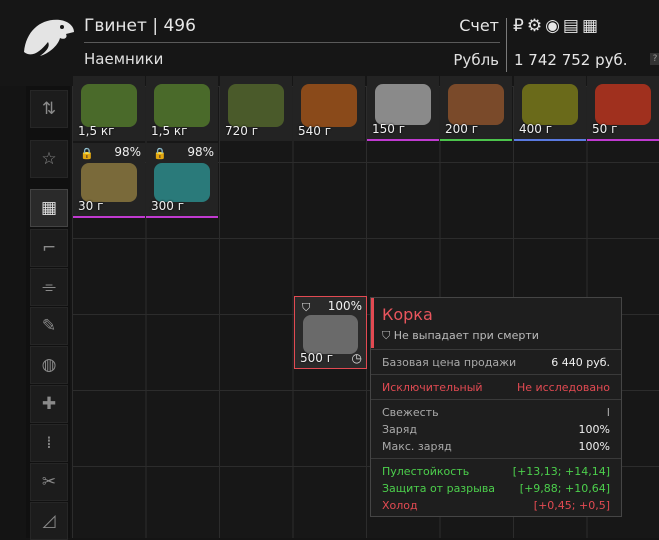 This screenshot has width=659, height=540. I want to click on item-weight: 400 г, so click(536, 129).